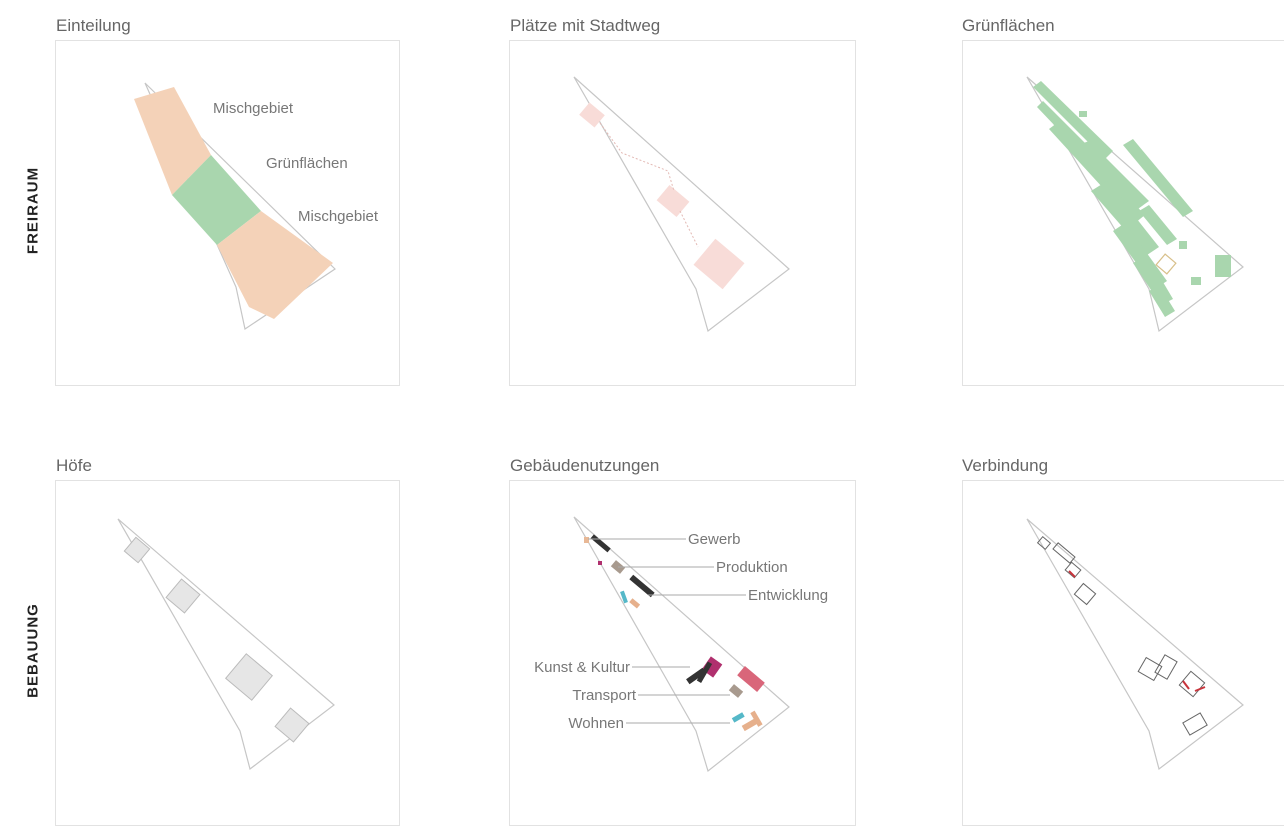  I want to click on panel-title-einteilung: Einteilung, so click(93, 25).